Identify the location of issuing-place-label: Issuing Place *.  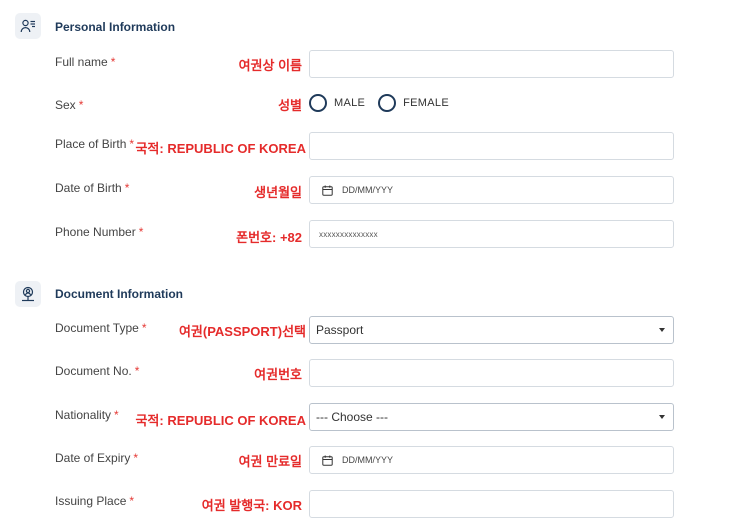
(95, 501).